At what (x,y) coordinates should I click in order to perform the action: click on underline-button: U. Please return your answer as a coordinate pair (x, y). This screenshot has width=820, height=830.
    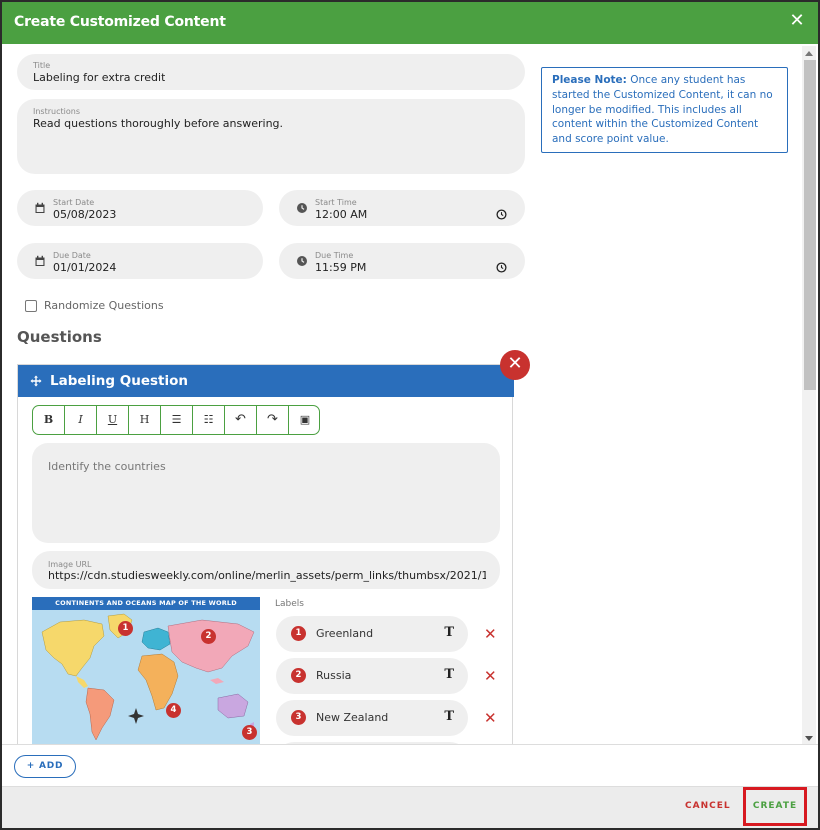
    Looking at the image, I should click on (113, 420).